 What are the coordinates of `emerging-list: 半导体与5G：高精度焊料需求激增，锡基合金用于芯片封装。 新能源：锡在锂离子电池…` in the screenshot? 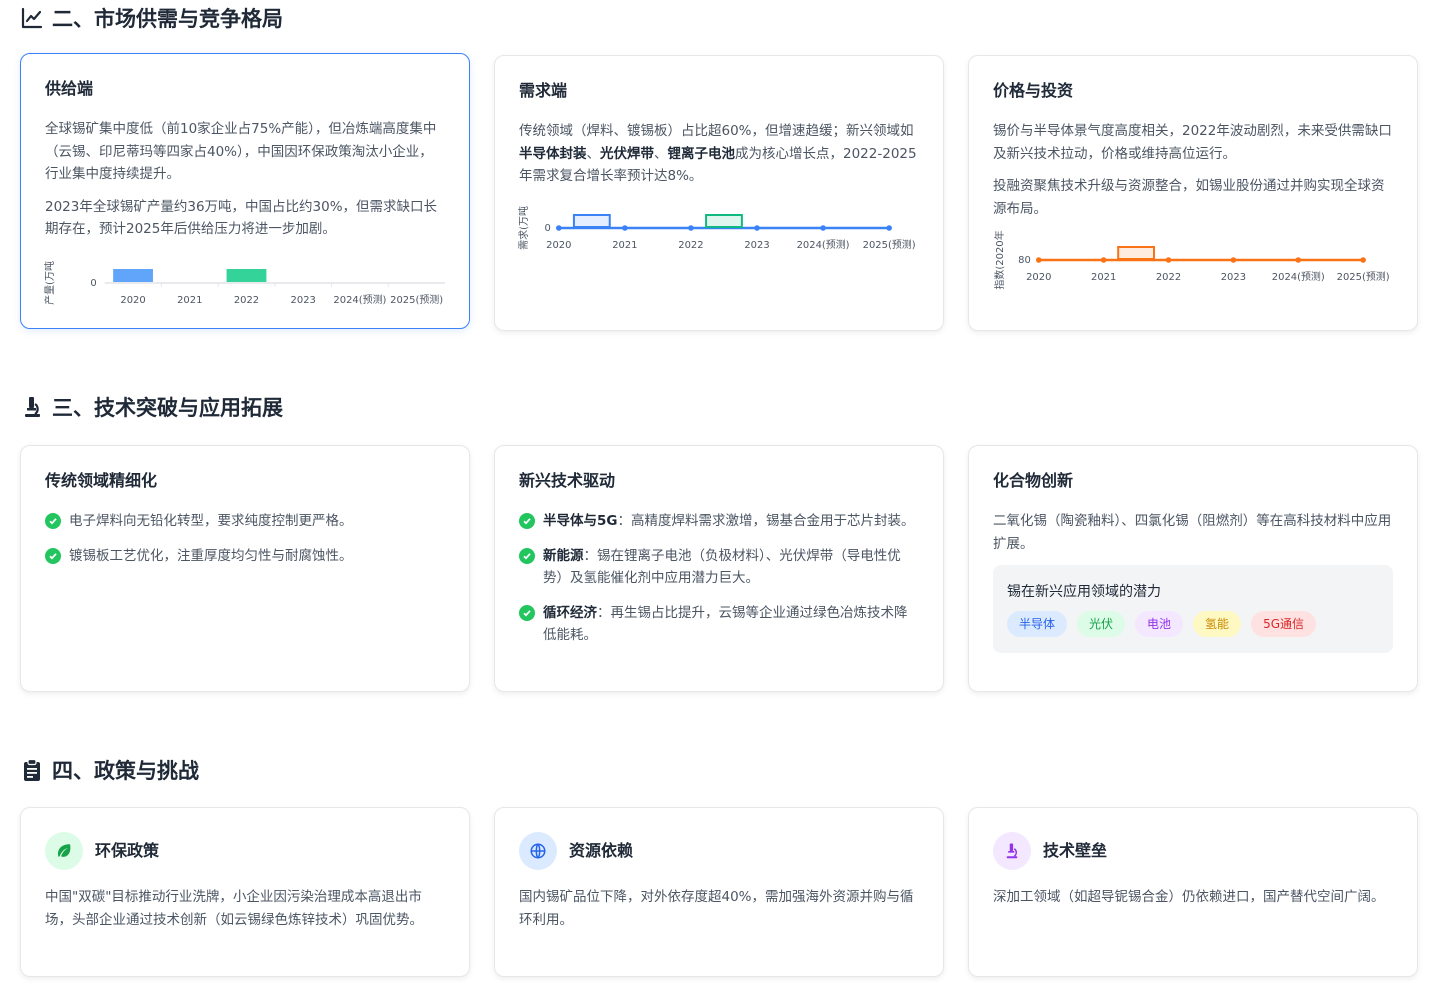 It's located at (719, 578).